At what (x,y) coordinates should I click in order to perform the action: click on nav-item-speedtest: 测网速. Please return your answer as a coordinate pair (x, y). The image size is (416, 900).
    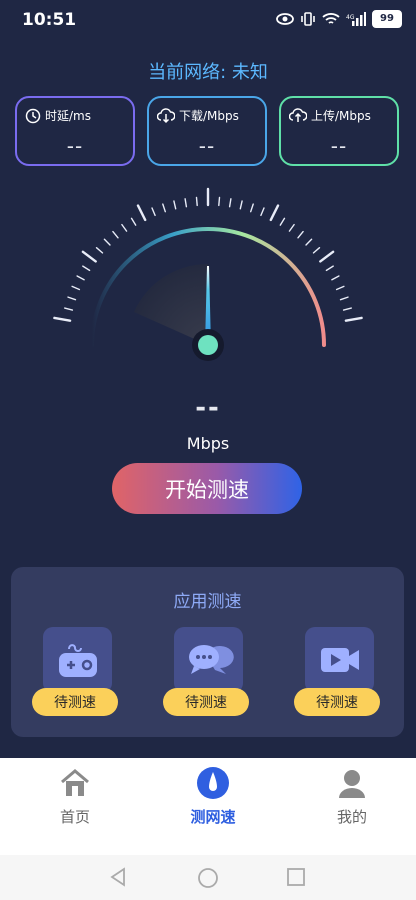
    Looking at the image, I should click on (213, 796).